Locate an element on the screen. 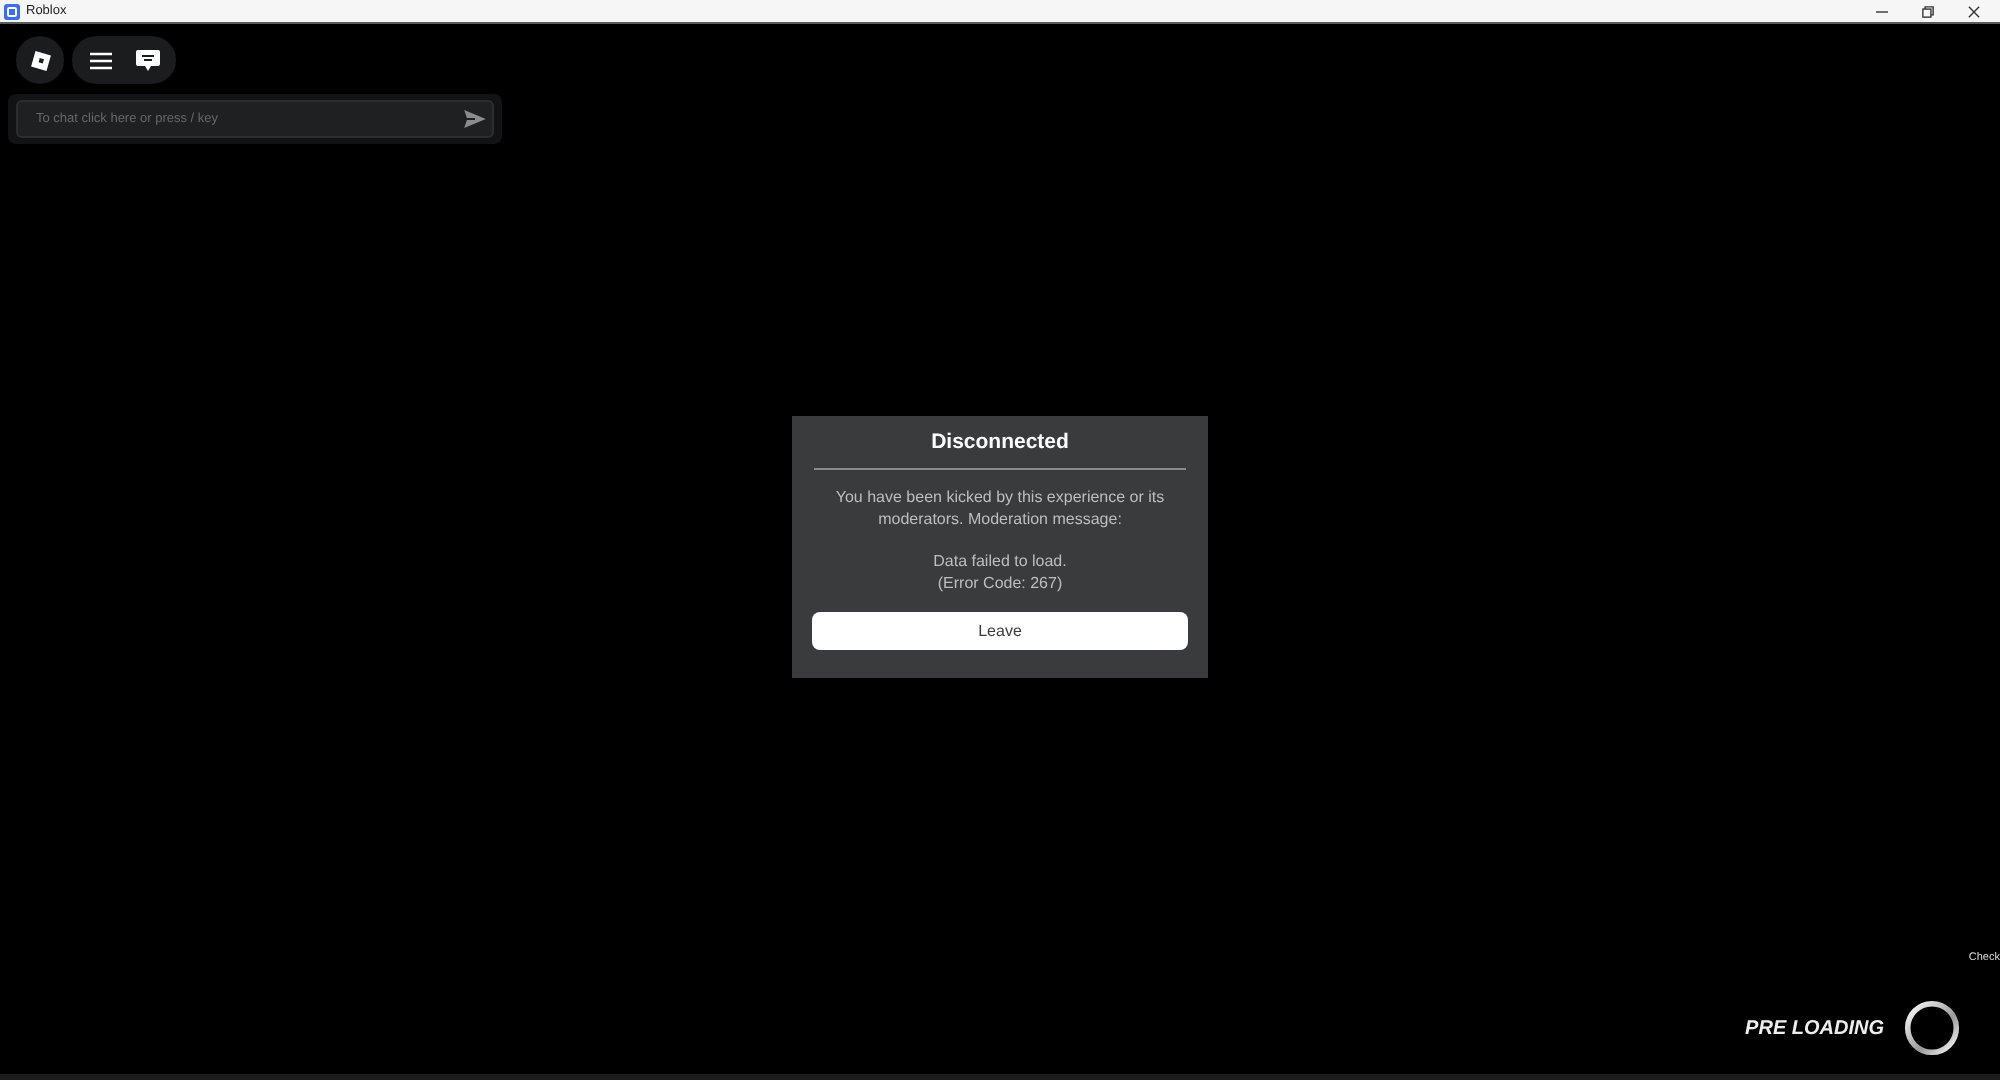 The width and height of the screenshot is (2000, 1080). send-icon is located at coordinates (475, 119).